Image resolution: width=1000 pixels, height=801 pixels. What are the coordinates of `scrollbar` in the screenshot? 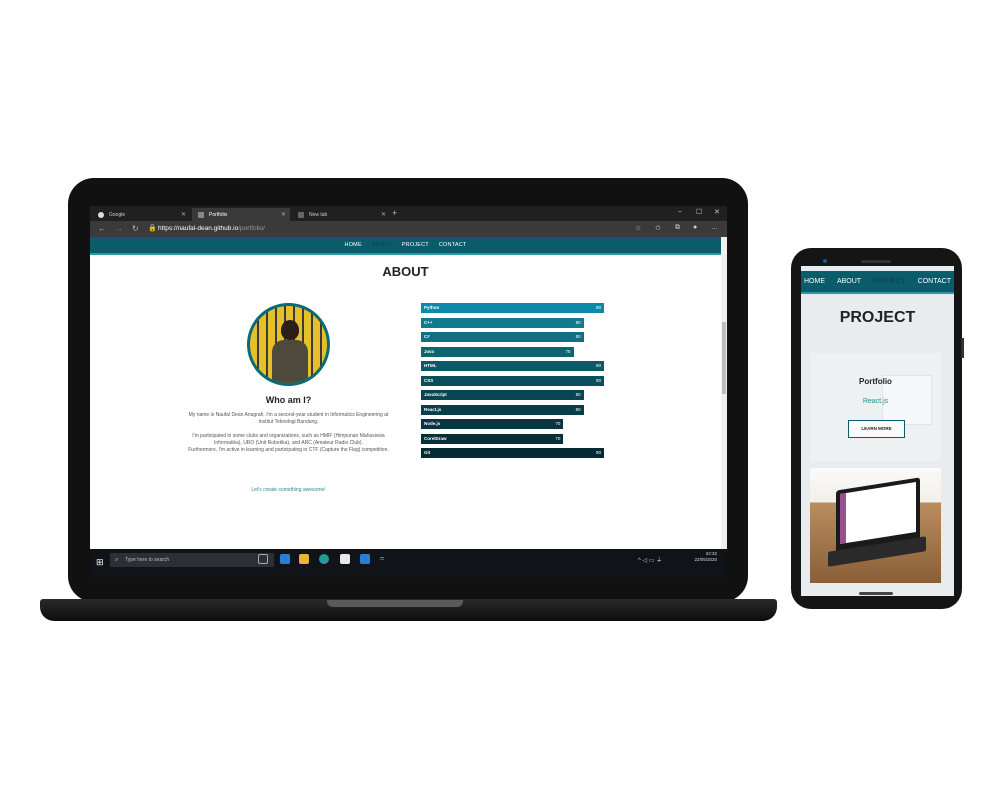 It's located at (724, 393).